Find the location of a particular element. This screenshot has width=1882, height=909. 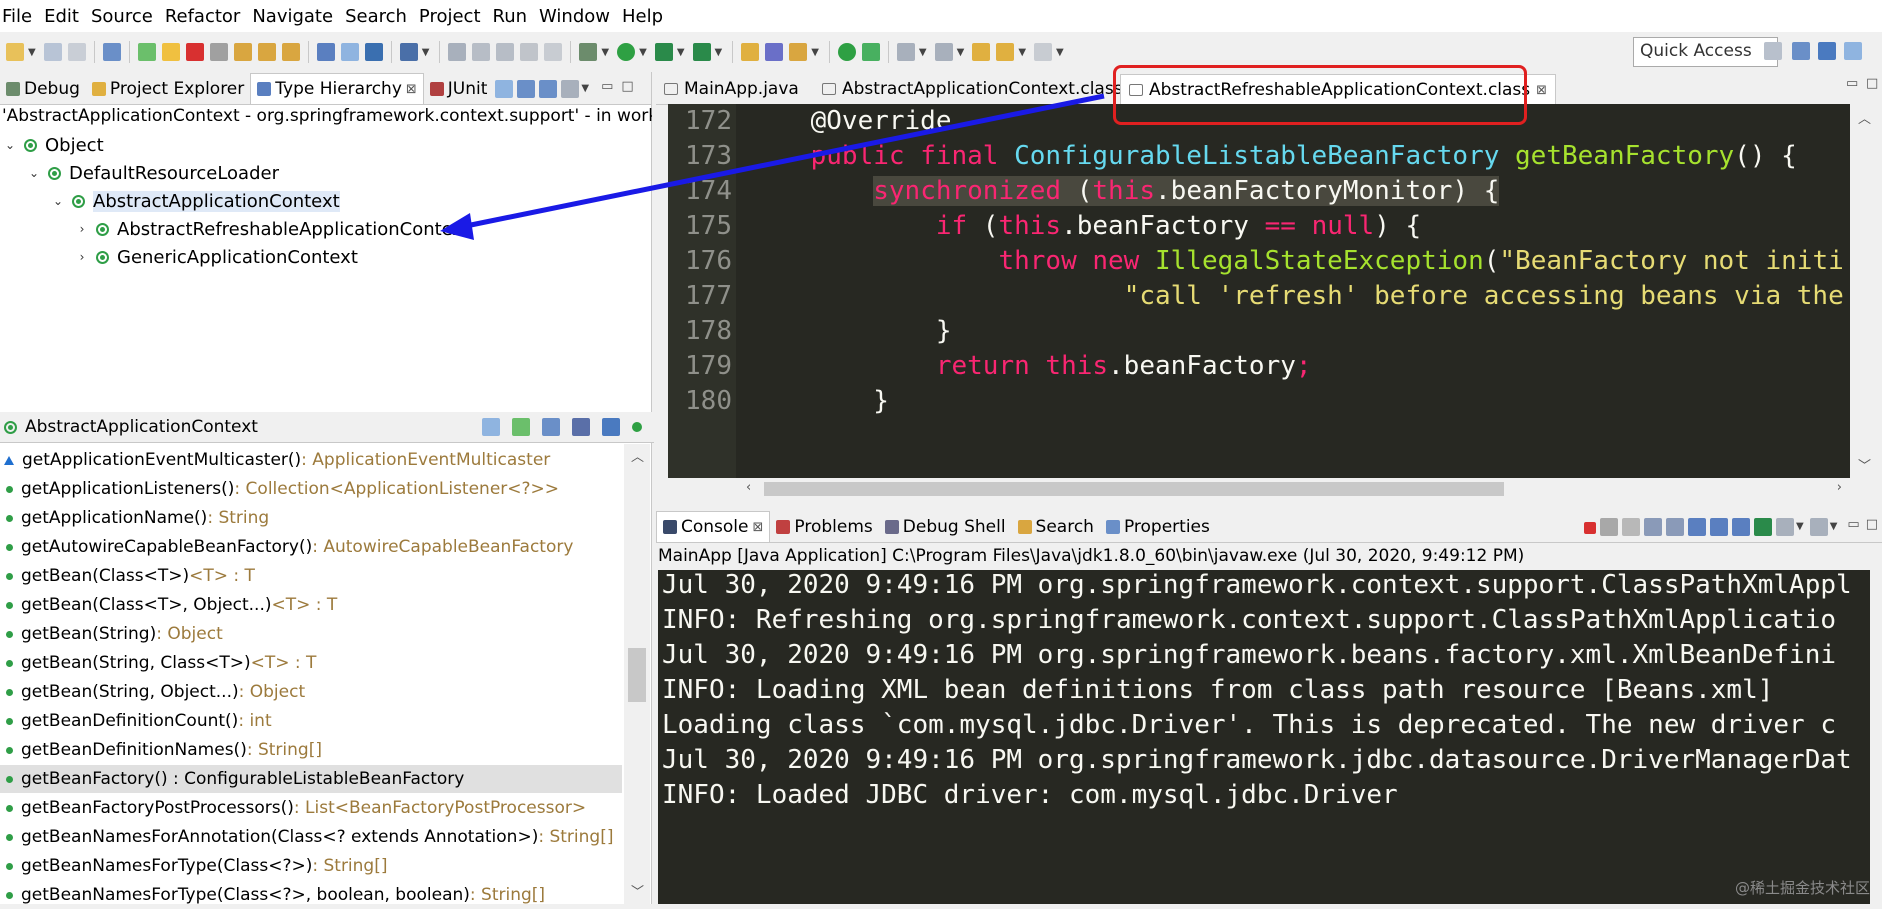

menu-project: Project is located at coordinates (450, 16).